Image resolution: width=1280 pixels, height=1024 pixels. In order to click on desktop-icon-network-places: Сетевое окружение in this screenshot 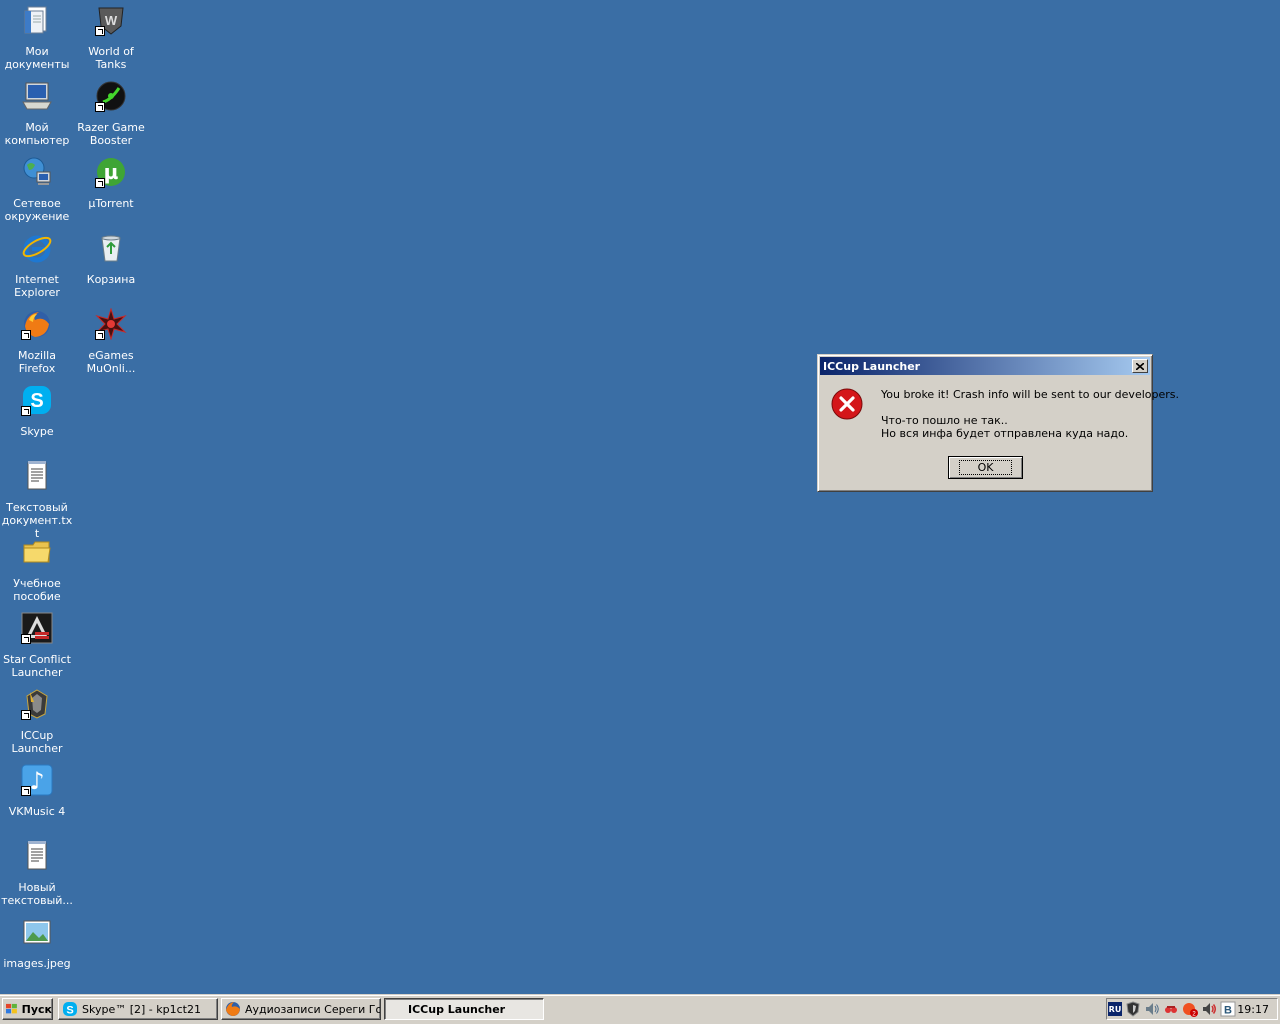, I will do `click(37, 188)`.